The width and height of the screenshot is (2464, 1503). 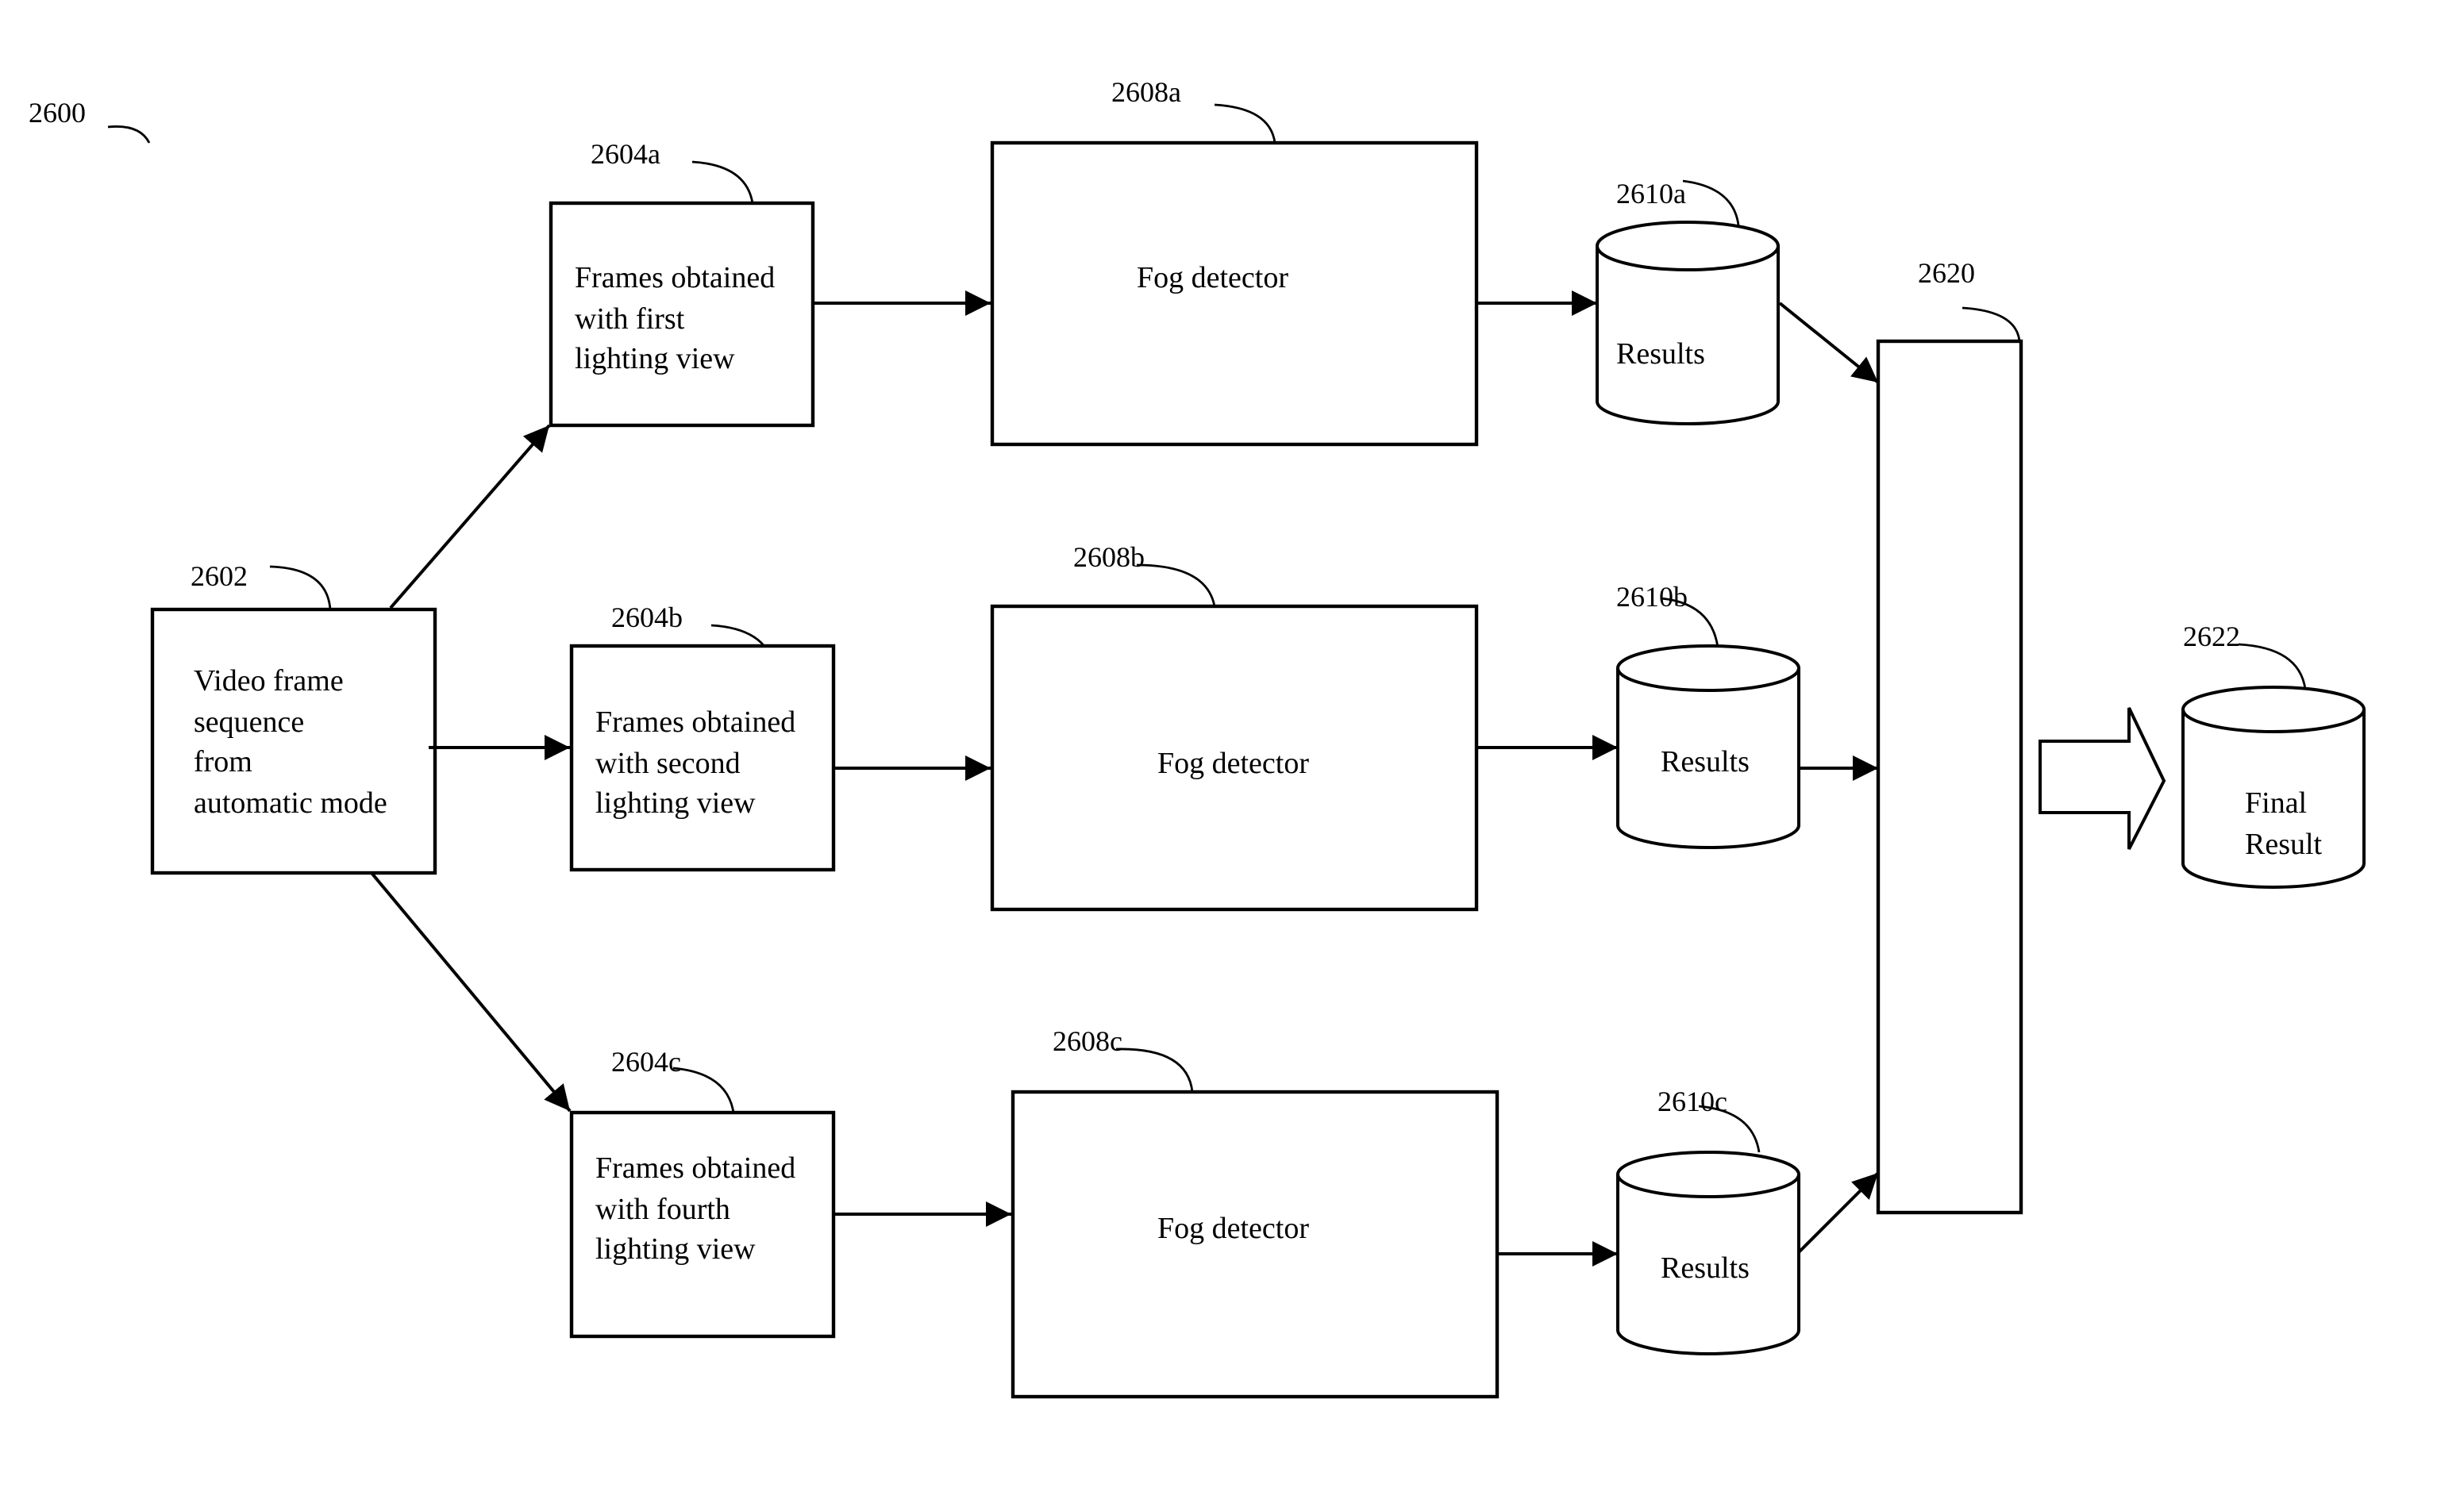 I want to click on frames-b-line-2: with second, so click(x=668, y=763).